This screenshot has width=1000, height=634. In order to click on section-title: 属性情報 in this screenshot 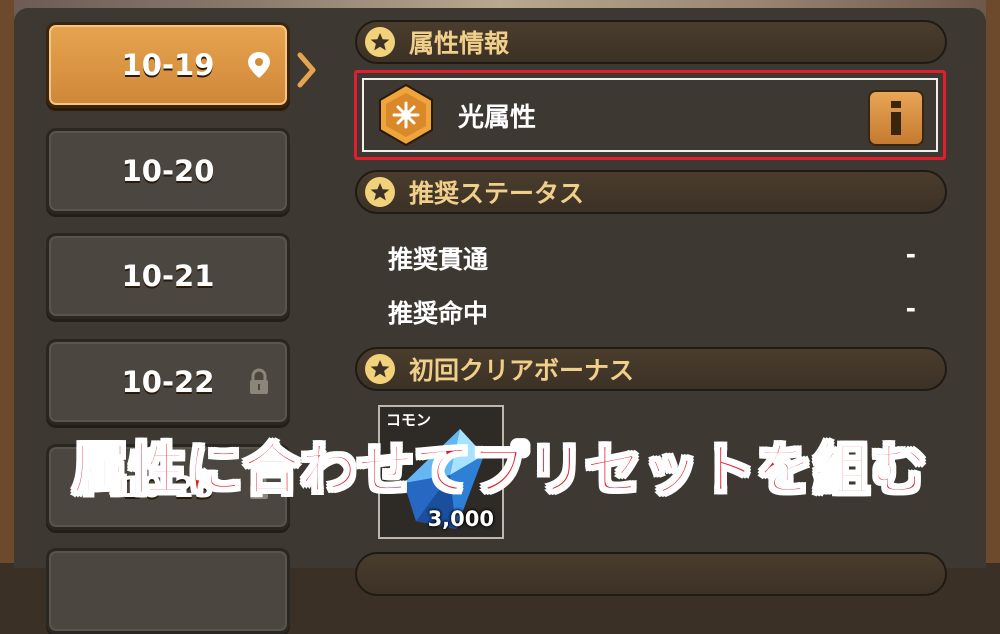, I will do `click(459, 43)`.